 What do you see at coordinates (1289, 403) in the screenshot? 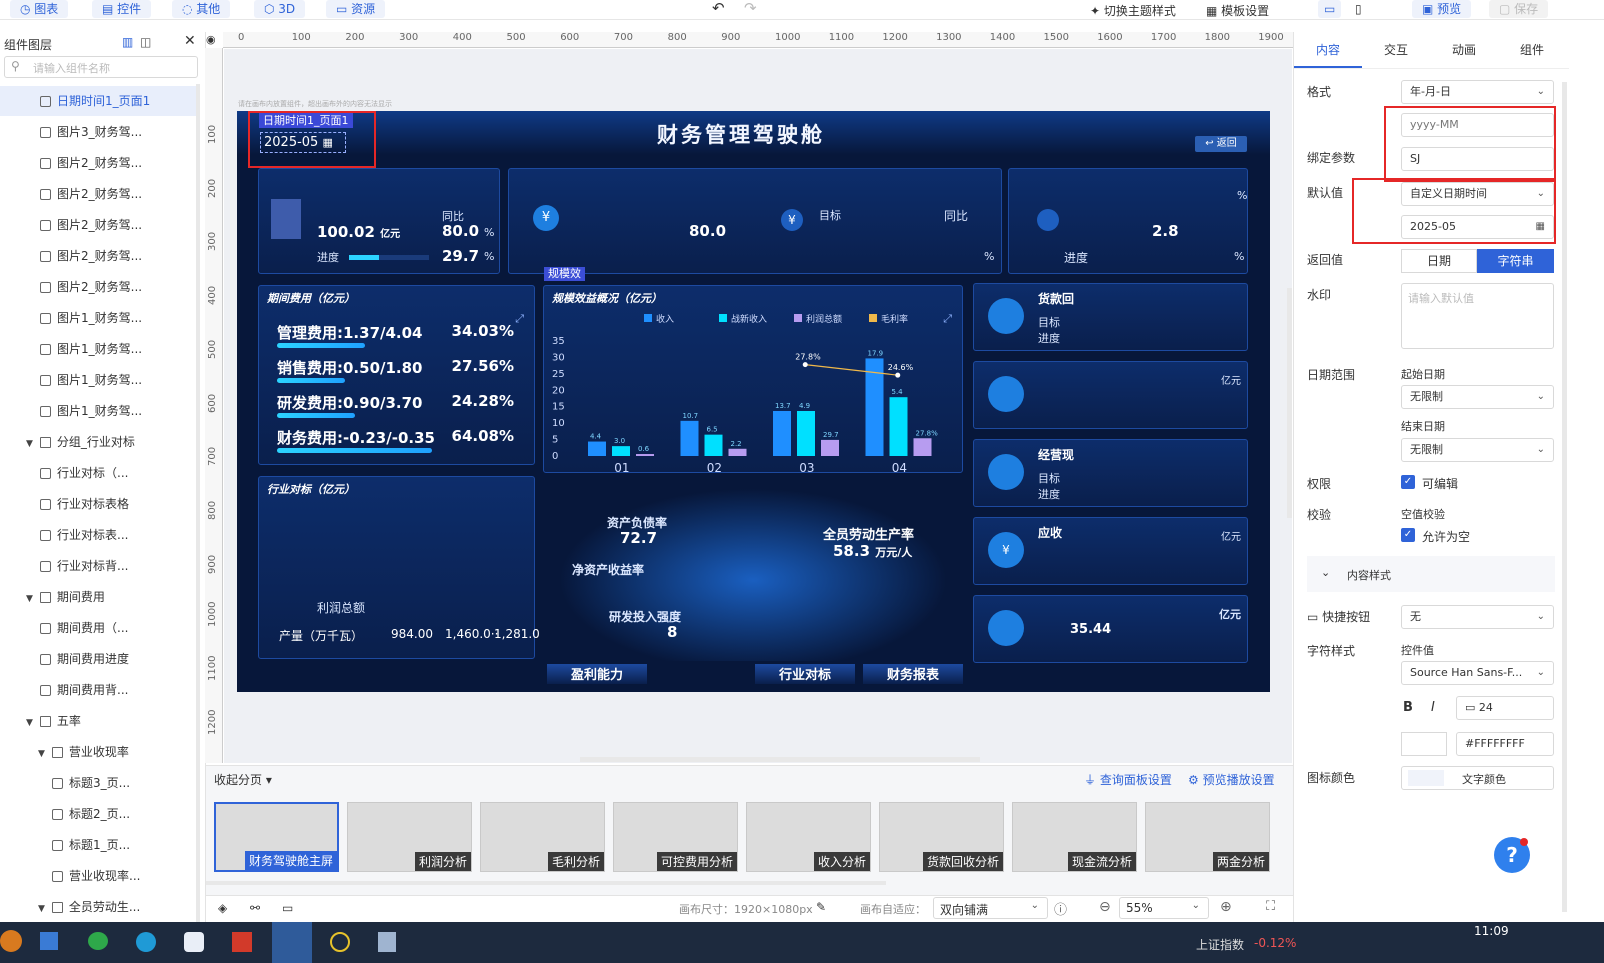
I see `canvas-vertical-scrollbar` at bounding box center [1289, 403].